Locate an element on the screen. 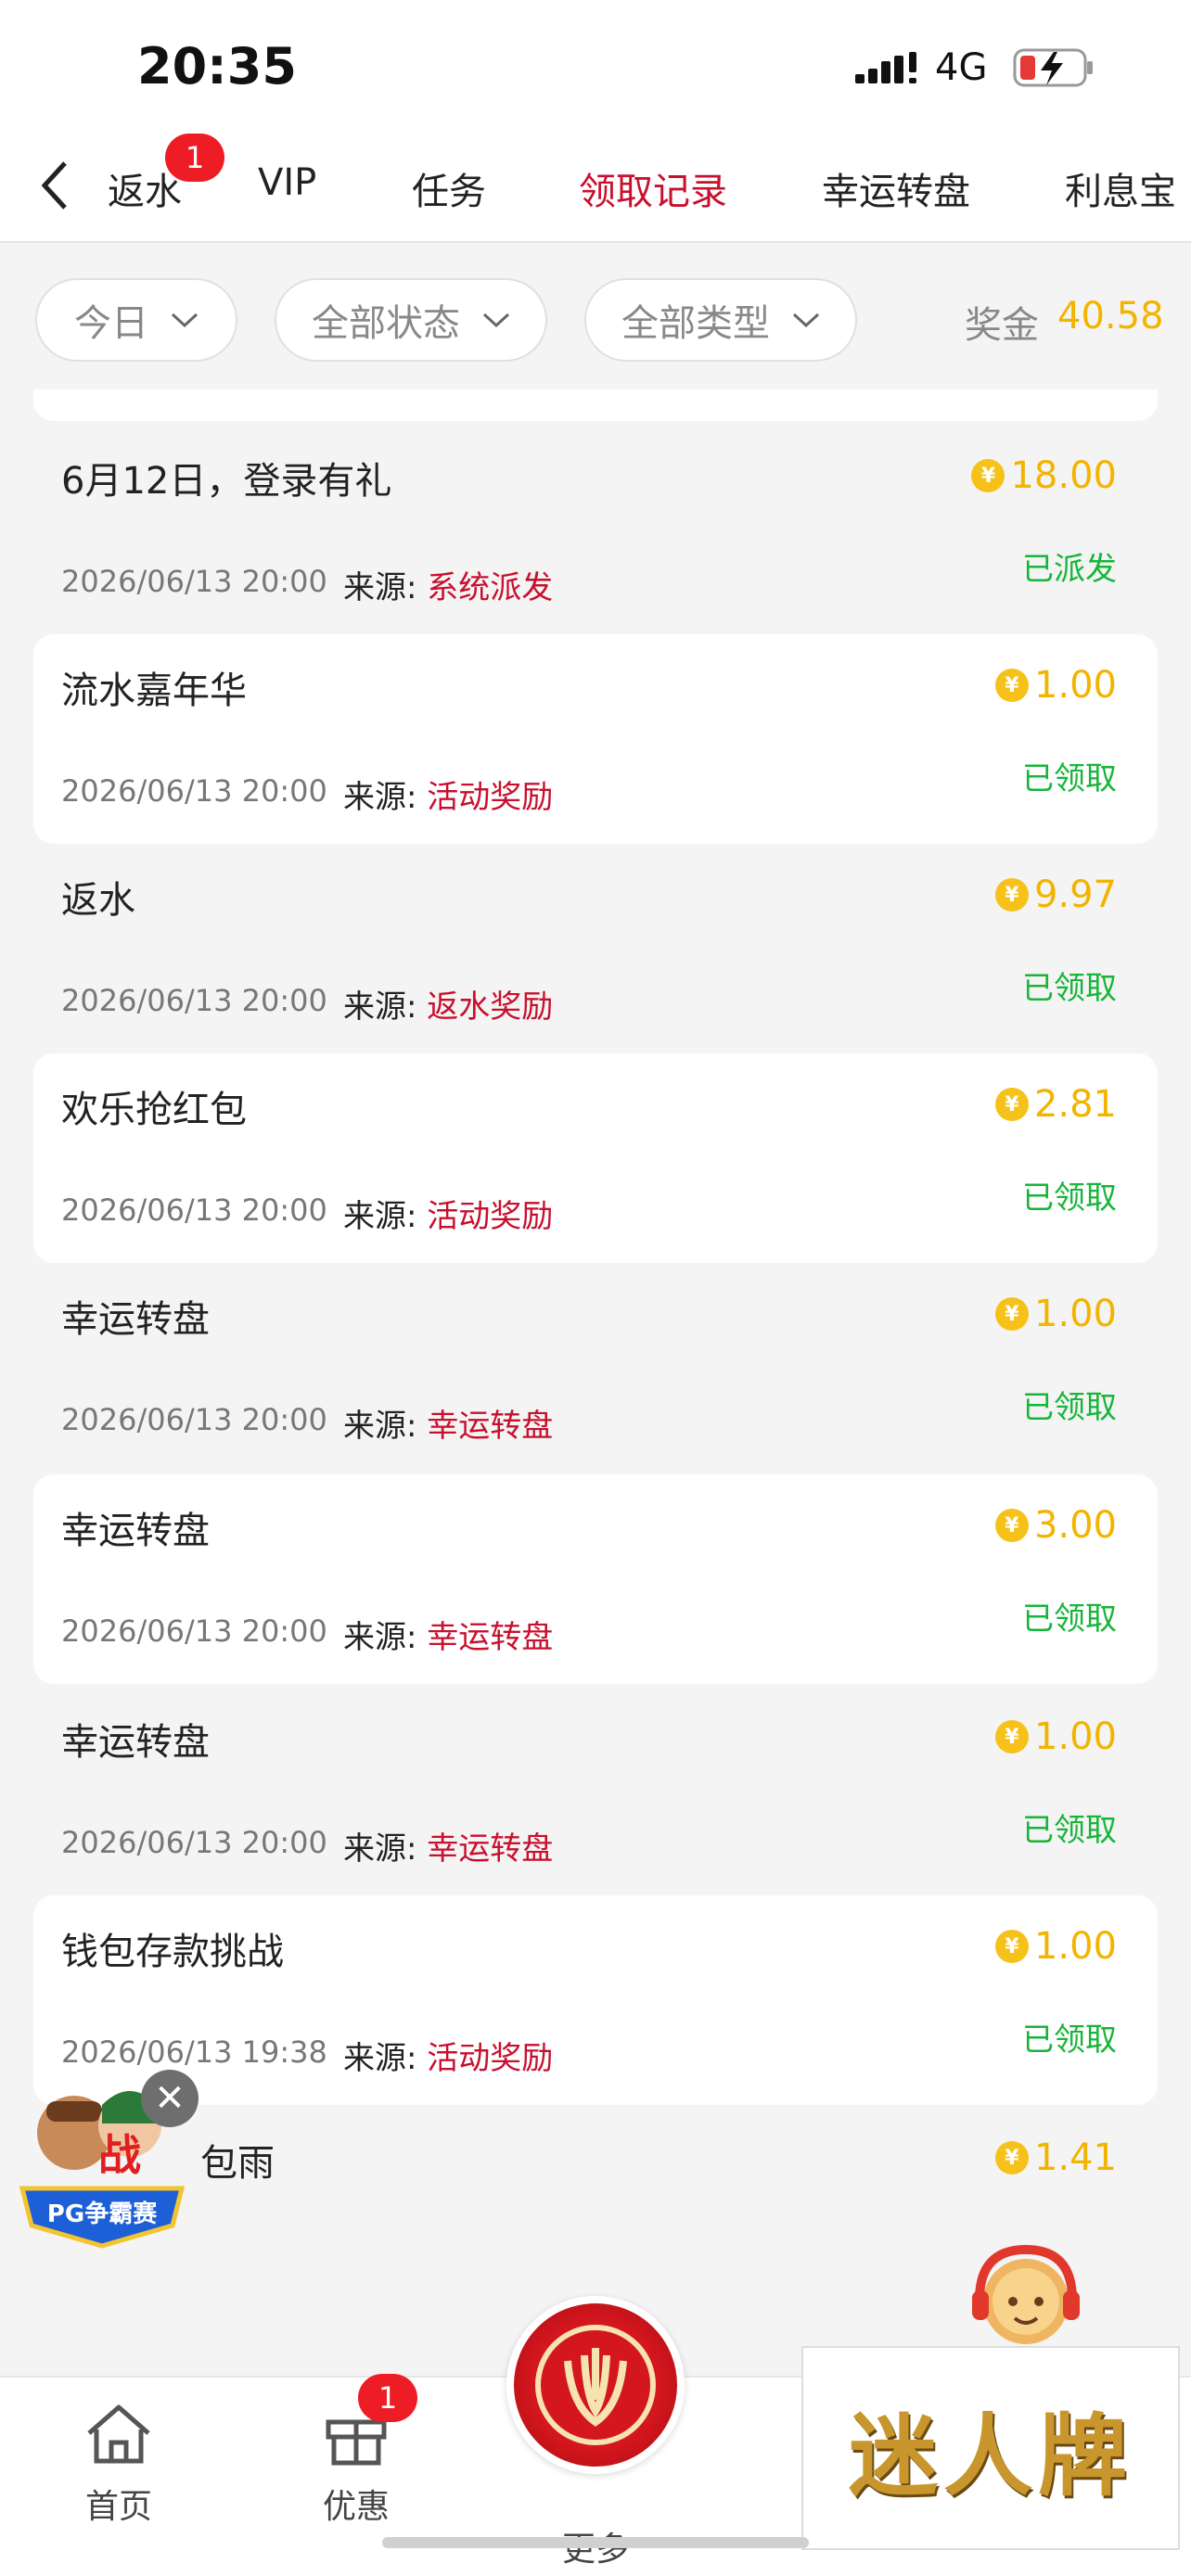  list-item: 返水 ¥9.97 2026/06/13 20:00 来源: 返水奖励 已领取 is located at coordinates (595, 948).